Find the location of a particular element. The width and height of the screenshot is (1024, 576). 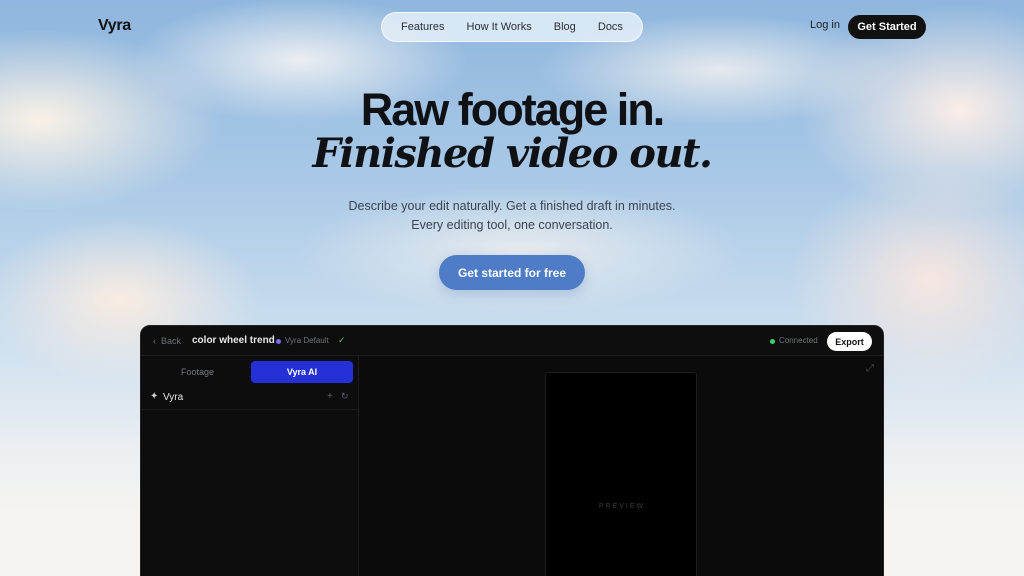

logo: Vyra is located at coordinates (114, 26).